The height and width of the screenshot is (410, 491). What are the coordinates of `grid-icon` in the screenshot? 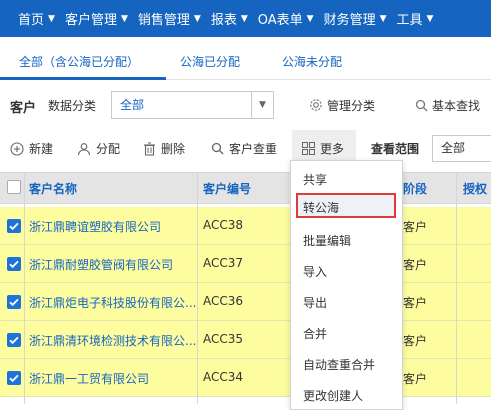 It's located at (308, 148).